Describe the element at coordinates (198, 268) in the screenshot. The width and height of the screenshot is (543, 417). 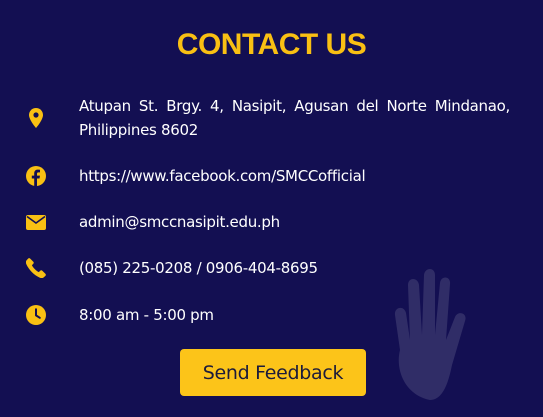
I see `phone-text: (085) 225-0208 / 0906-404-8695` at that location.